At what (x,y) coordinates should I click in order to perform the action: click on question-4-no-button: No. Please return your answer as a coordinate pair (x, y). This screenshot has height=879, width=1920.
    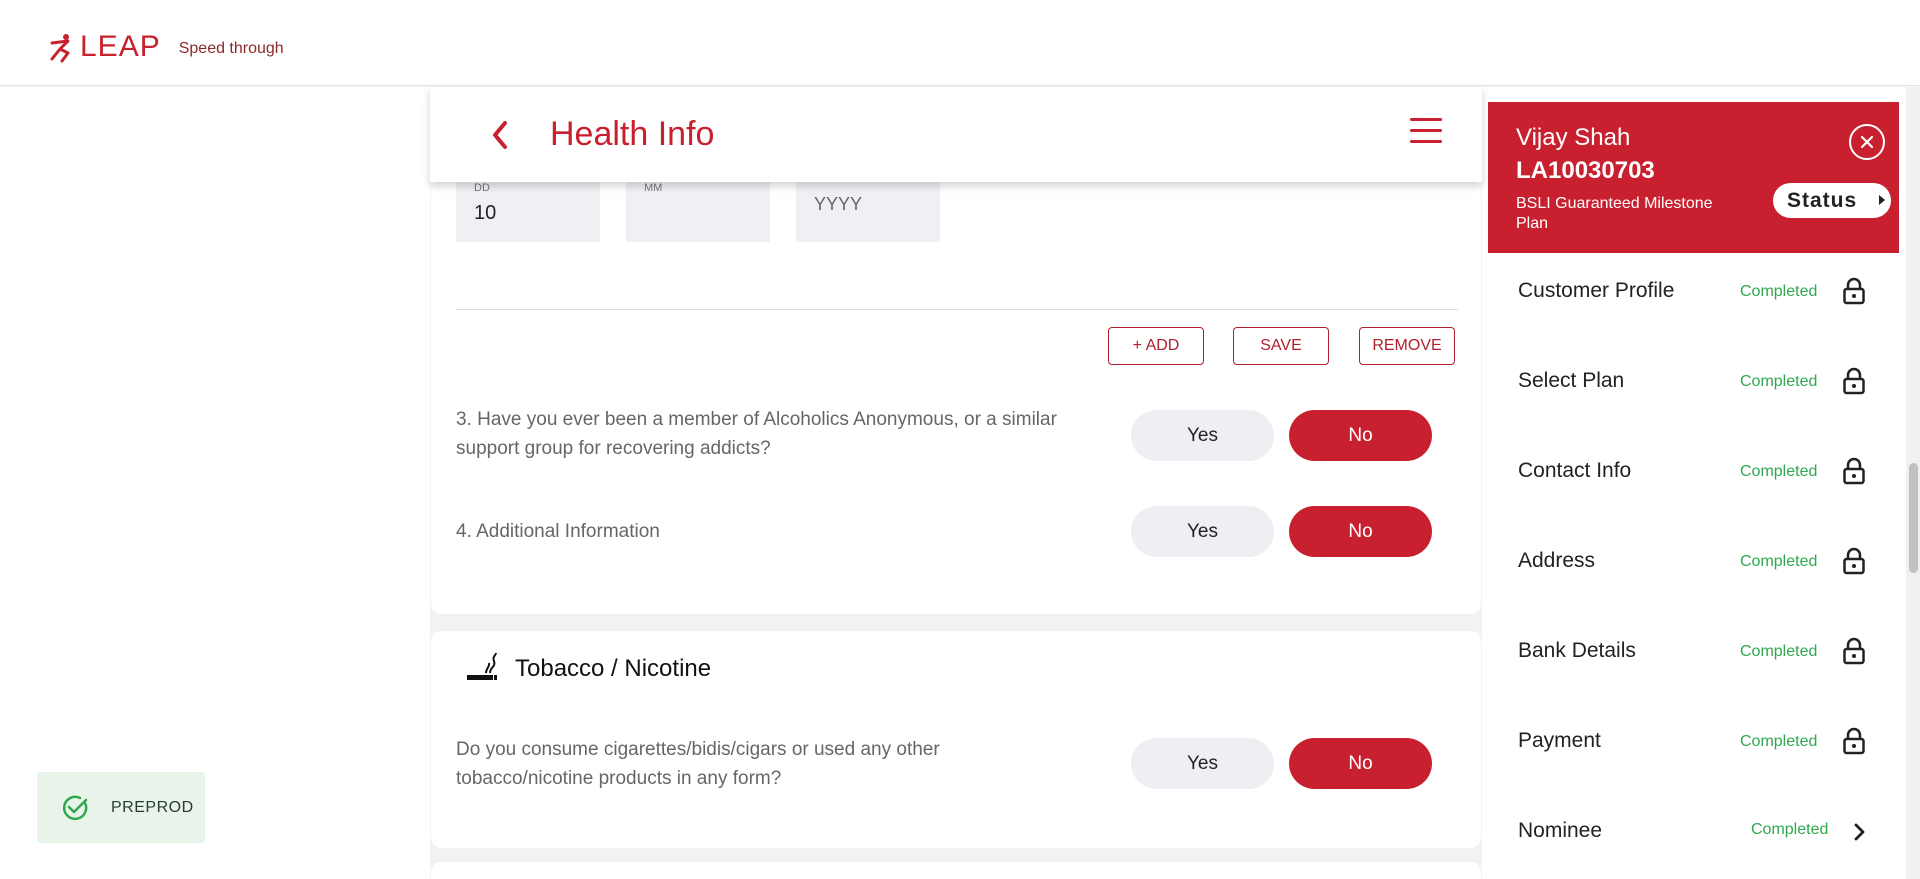
    Looking at the image, I should click on (1360, 531).